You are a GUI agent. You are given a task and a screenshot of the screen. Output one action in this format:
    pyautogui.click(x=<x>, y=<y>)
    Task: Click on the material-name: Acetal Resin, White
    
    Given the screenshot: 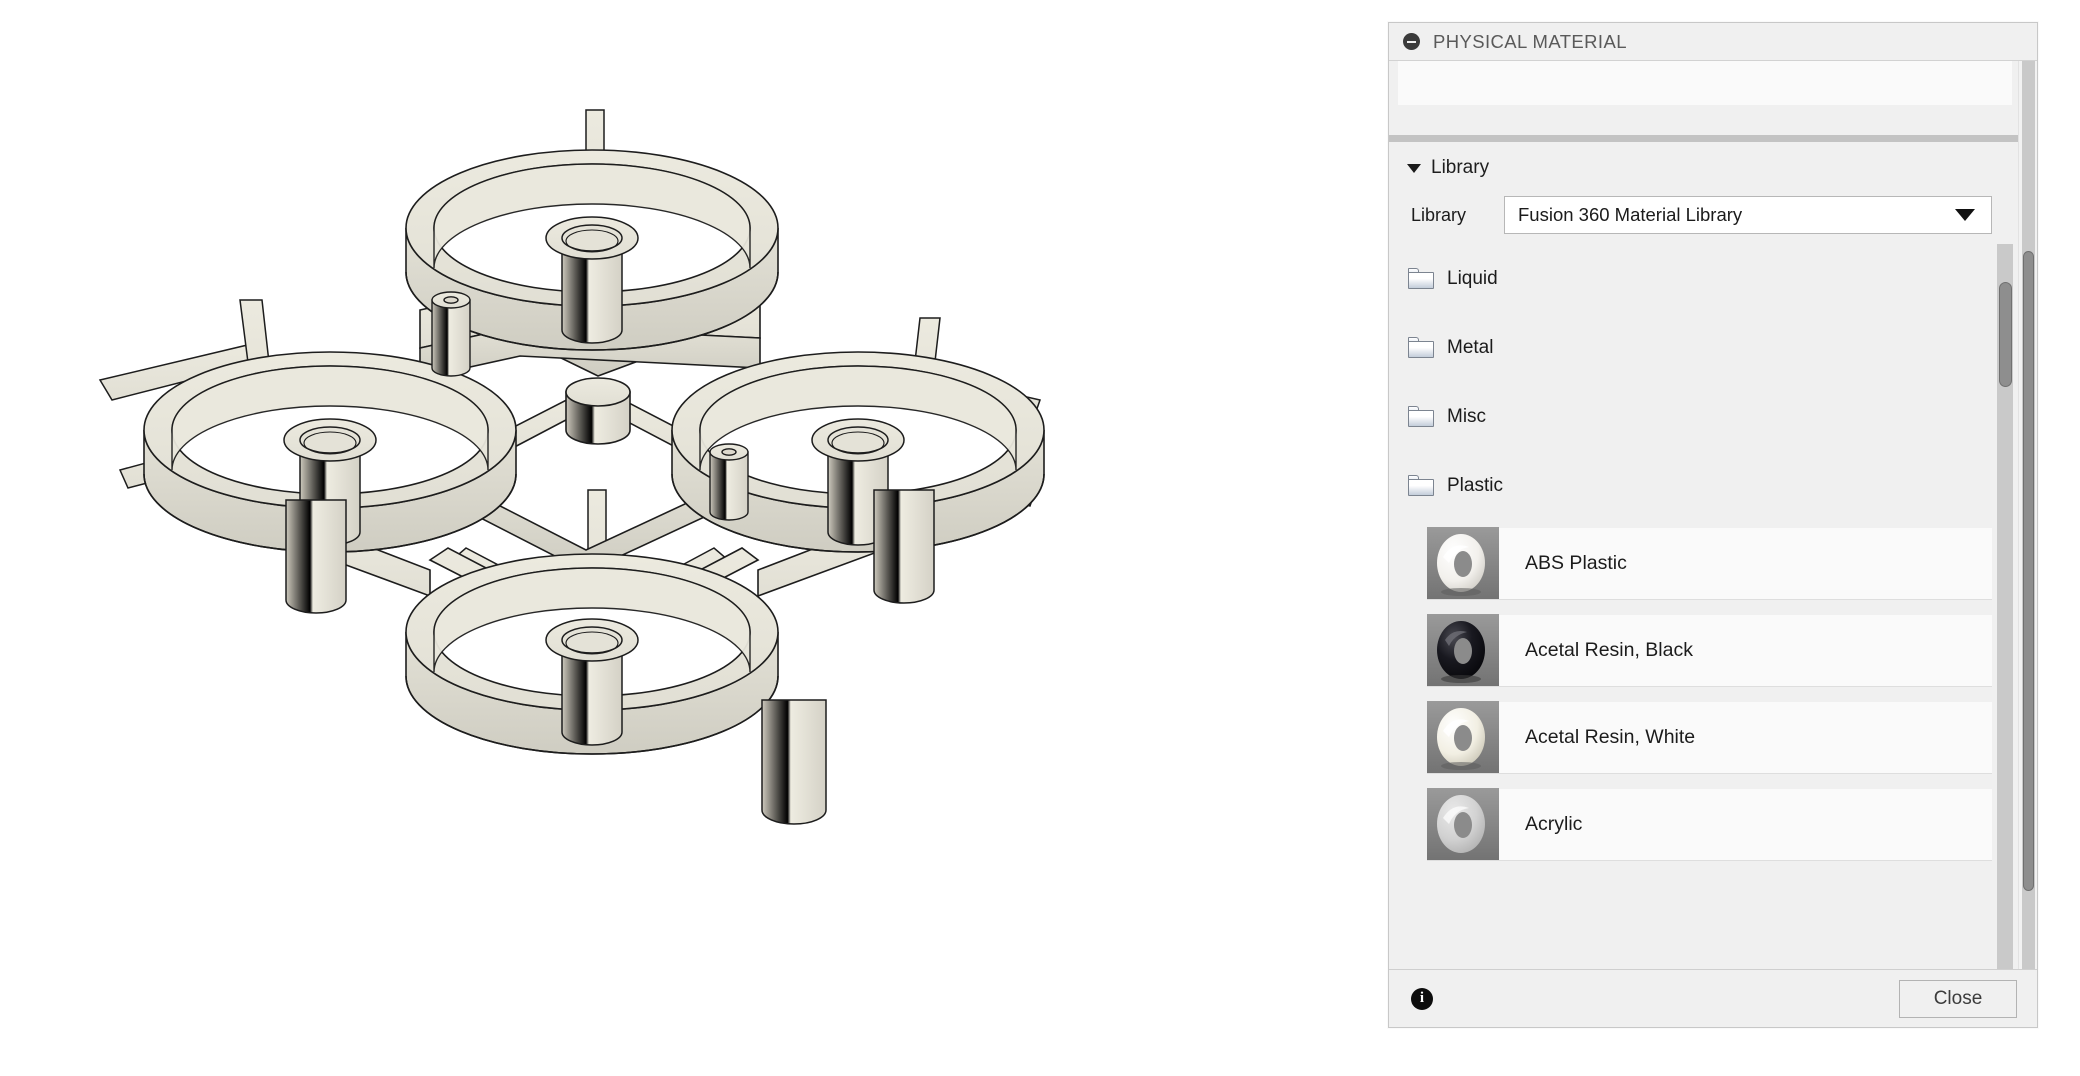 What is the action you would take?
    pyautogui.click(x=1610, y=736)
    